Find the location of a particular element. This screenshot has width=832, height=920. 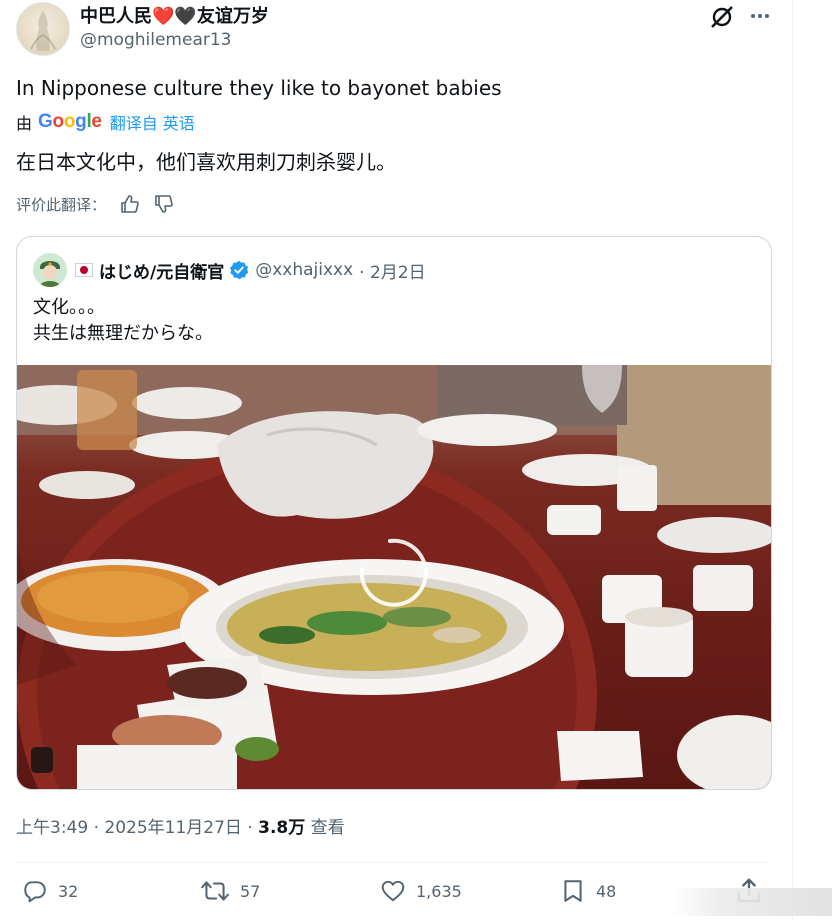

verified-badge-icon is located at coordinates (239, 270).